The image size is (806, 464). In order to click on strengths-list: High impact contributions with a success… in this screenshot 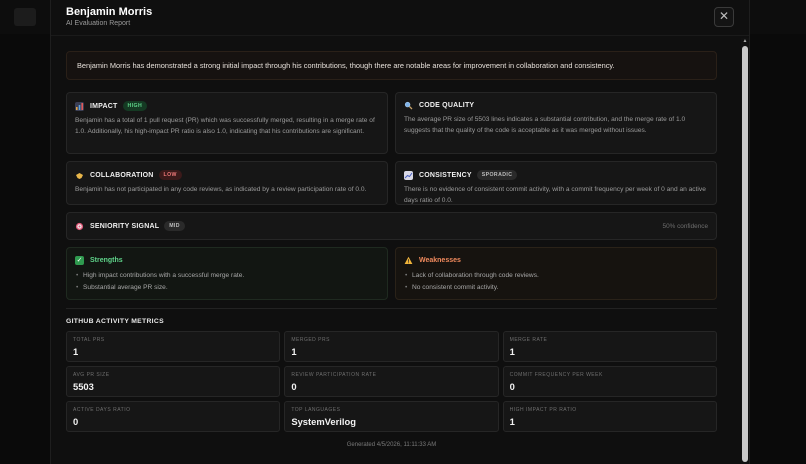, I will do `click(227, 282)`.